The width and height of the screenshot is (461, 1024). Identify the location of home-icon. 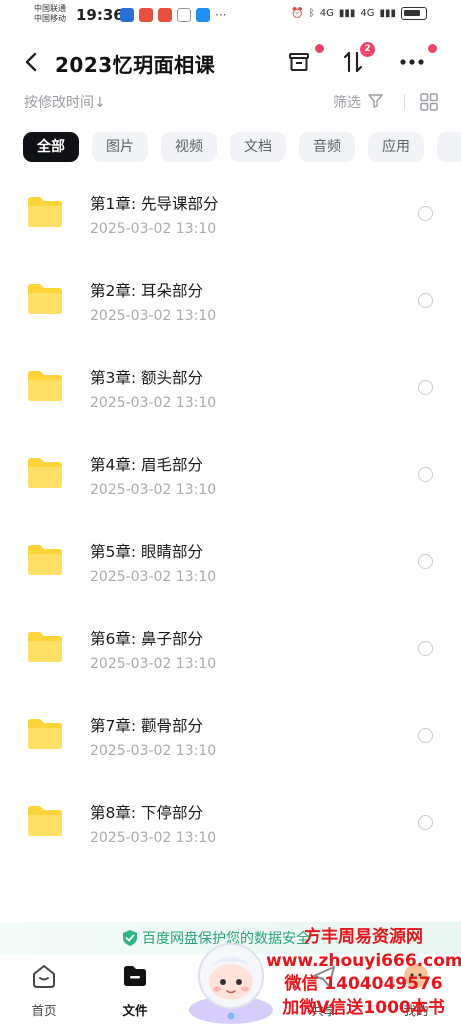
(44, 976).